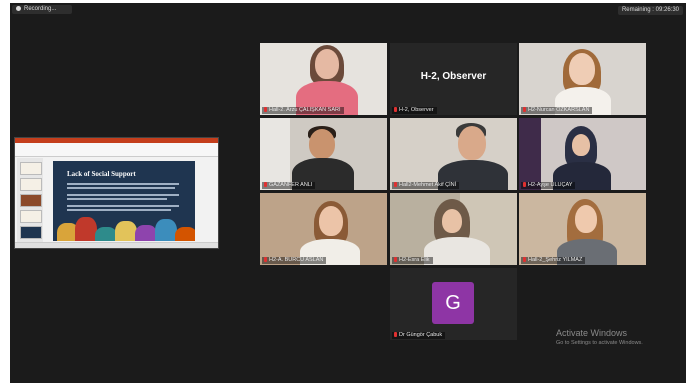 The width and height of the screenshot is (696, 387). Describe the element at coordinates (412, 260) in the screenshot. I see `participant-name: H2-Esra Elik` at that location.